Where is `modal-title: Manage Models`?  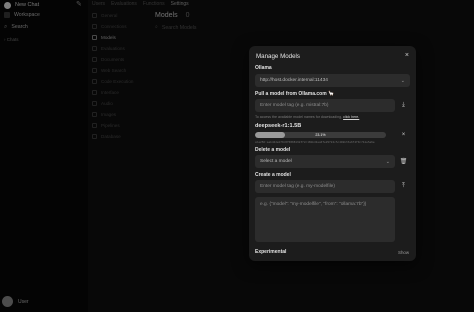 modal-title: Manage Models is located at coordinates (278, 56).